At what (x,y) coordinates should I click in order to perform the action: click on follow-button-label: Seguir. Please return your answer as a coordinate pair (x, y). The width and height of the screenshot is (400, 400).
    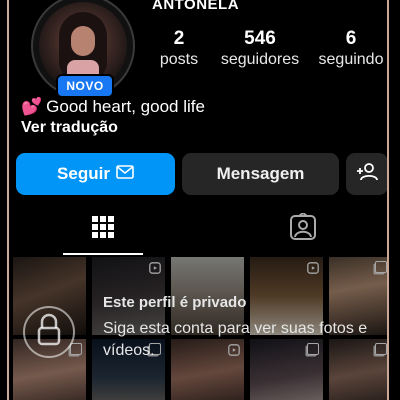
    Looking at the image, I should click on (83, 173).